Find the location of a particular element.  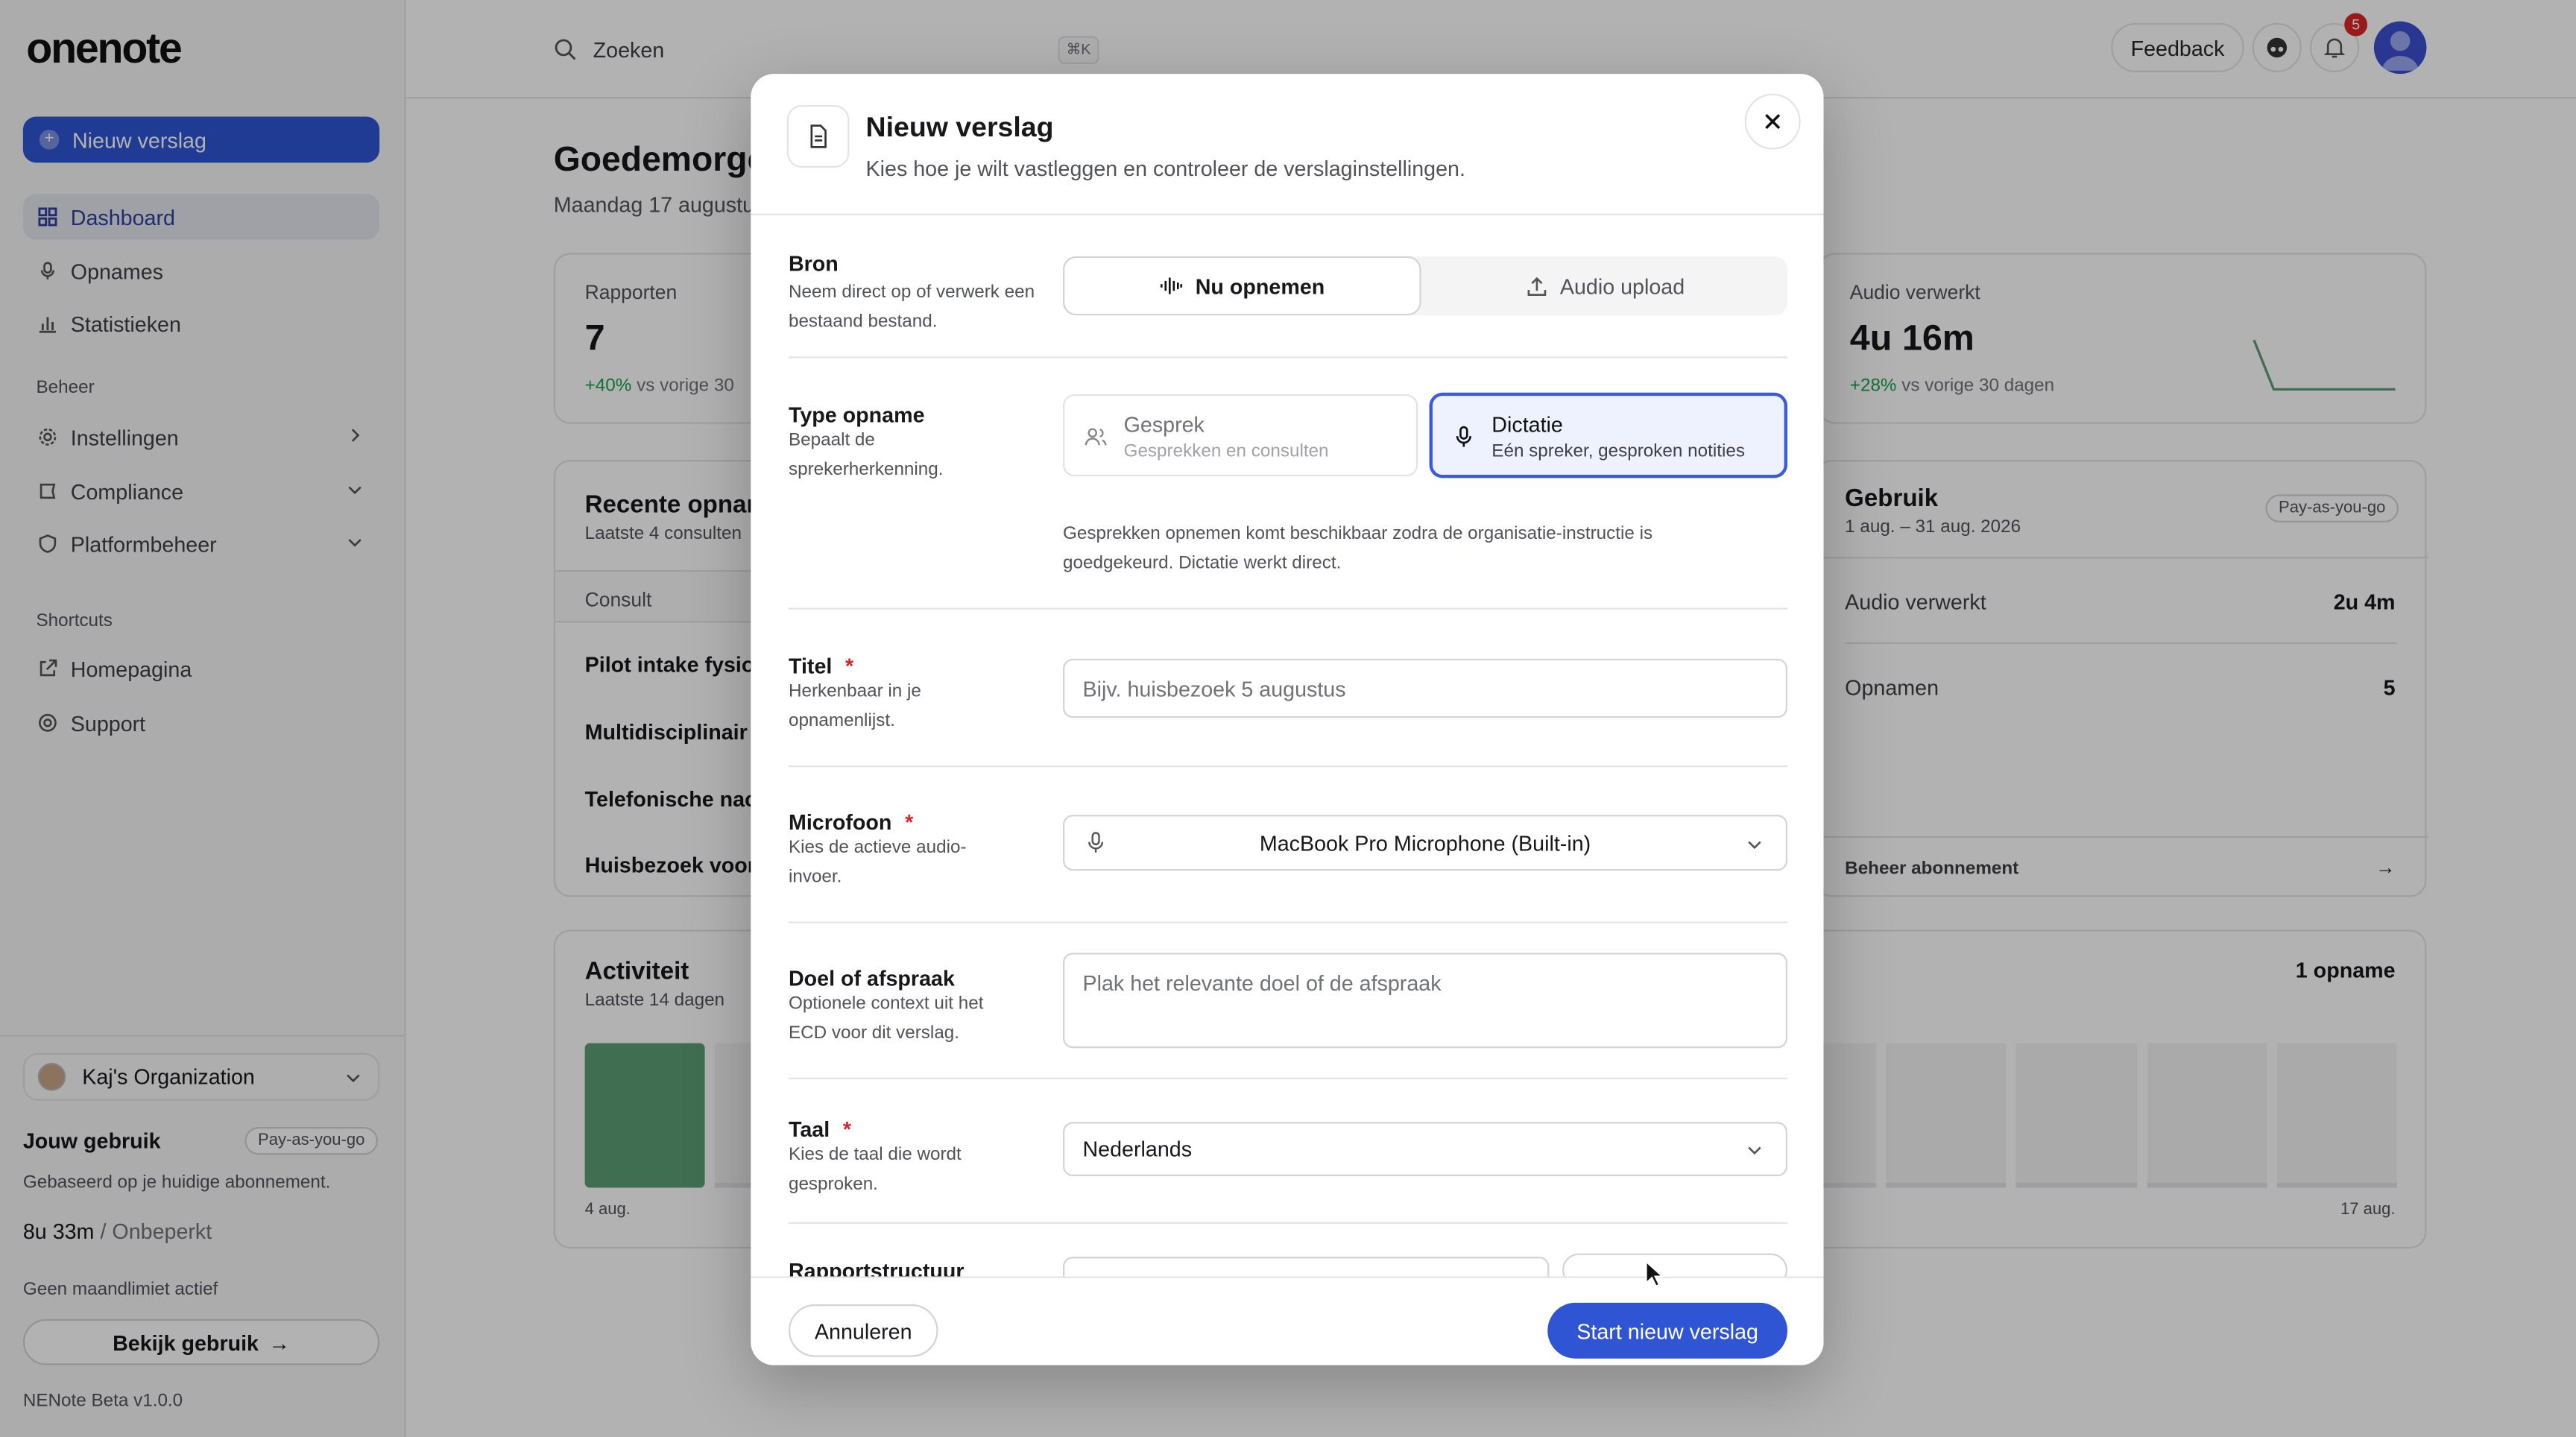

source-label: Bron is located at coordinates (813, 264).